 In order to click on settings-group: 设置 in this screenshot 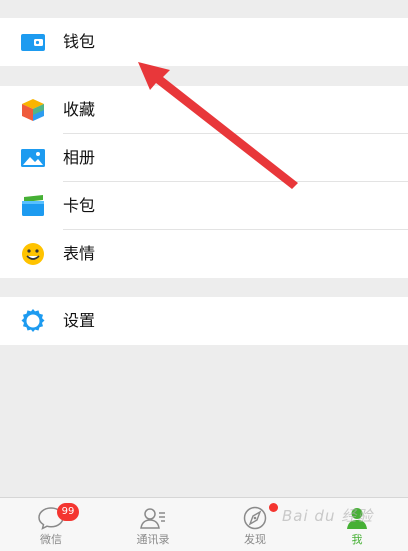, I will do `click(204, 321)`.